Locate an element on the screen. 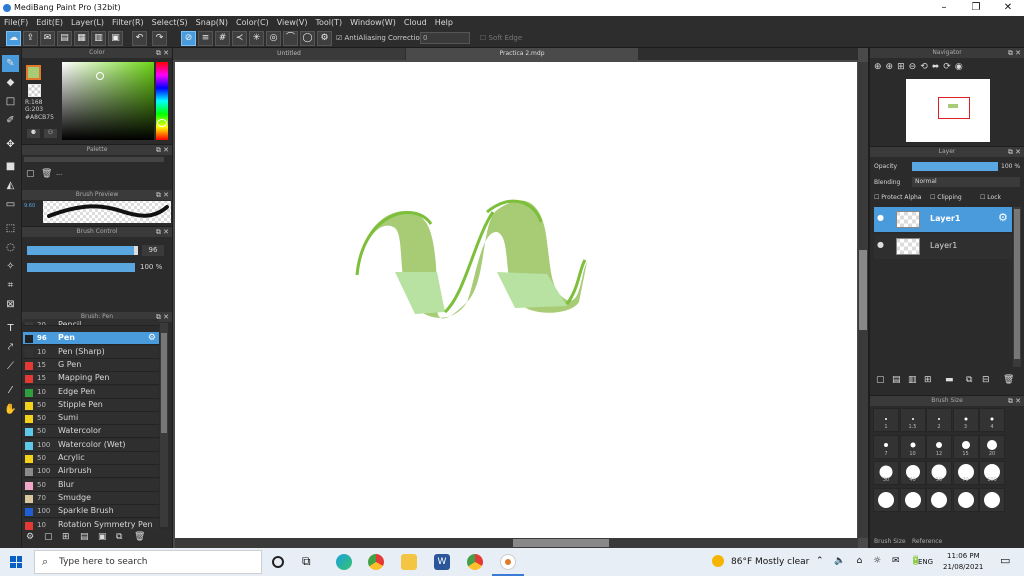 This screenshot has width=1024, height=576. palette-slider is located at coordinates (94, 159).